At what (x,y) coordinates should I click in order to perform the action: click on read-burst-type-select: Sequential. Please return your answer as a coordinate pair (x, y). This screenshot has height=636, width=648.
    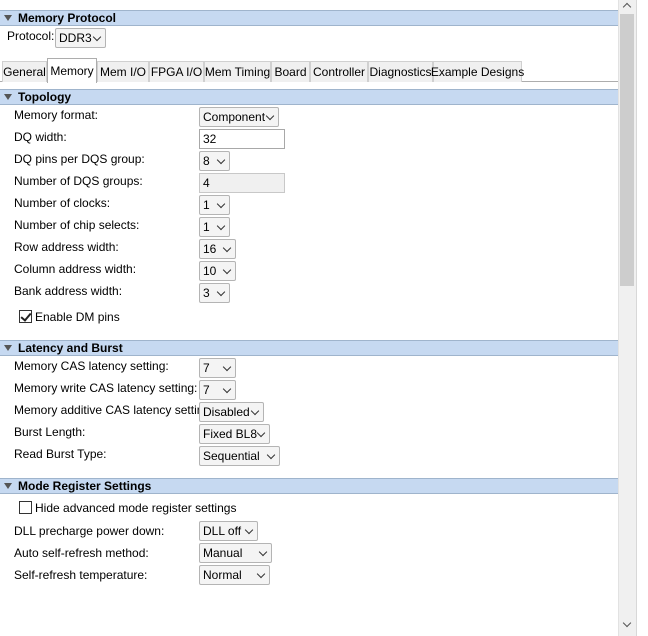
    Looking at the image, I should click on (239, 456).